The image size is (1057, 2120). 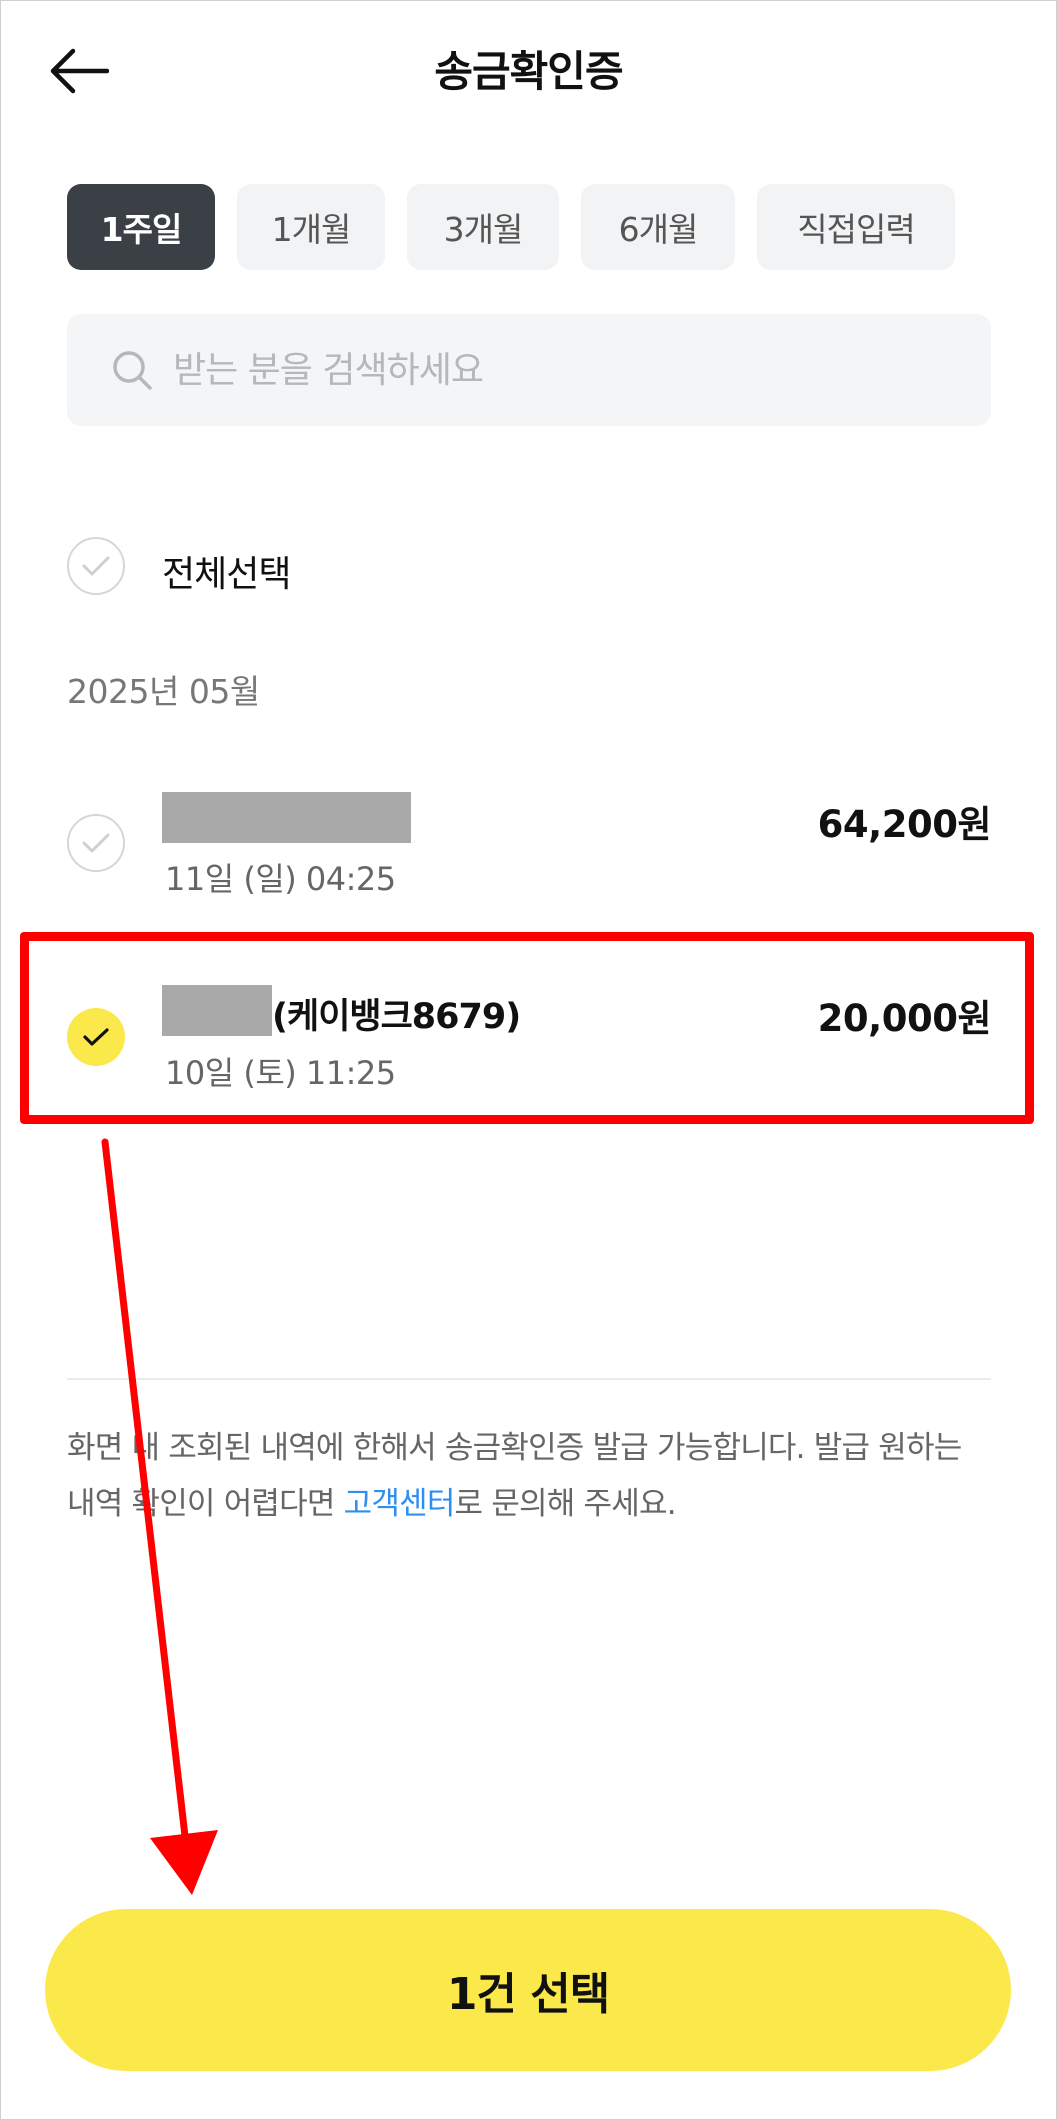 I want to click on period-chip-3months: 3개월, so click(x=483, y=227).